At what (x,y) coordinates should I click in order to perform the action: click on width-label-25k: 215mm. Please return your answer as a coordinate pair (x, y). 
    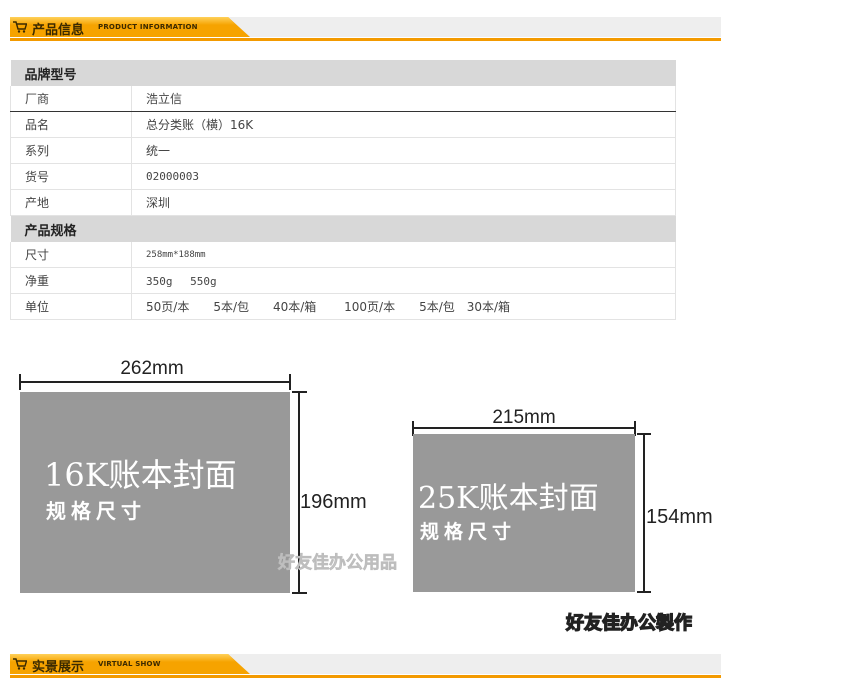
    Looking at the image, I should click on (523, 417).